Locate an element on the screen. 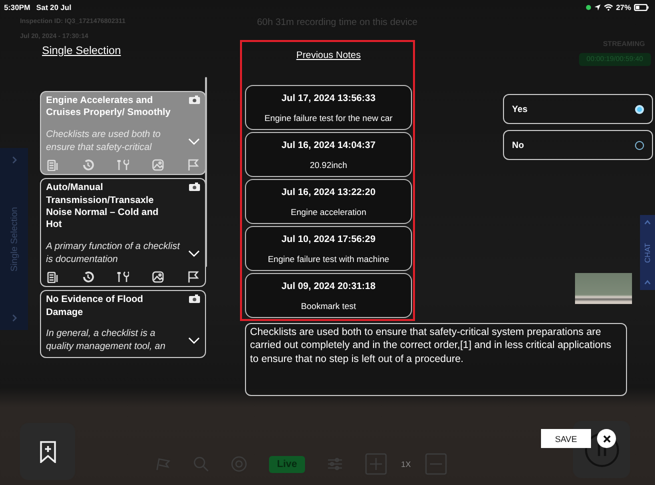 Image resolution: width=655 pixels, height=485 pixels. note-card: Jul 17, 2024 13:56:33 Engine failure test for the new car is located at coordinates (328, 107).